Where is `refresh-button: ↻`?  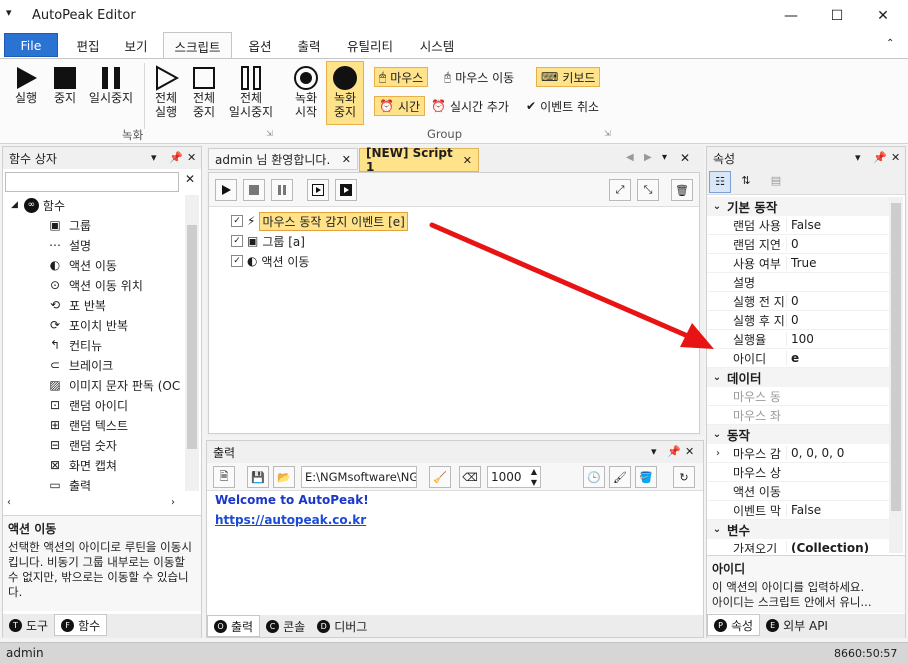
refresh-button: ↻ is located at coordinates (684, 477).